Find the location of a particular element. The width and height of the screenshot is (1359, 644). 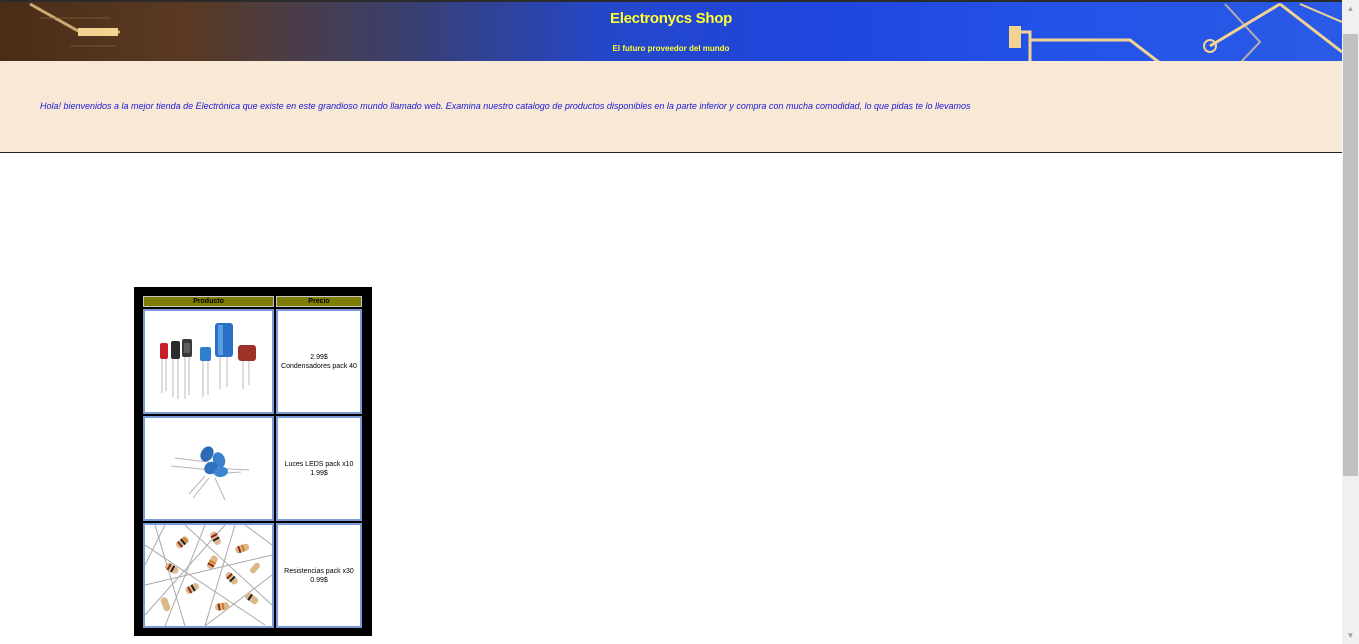

header-price: Precio is located at coordinates (319, 301).